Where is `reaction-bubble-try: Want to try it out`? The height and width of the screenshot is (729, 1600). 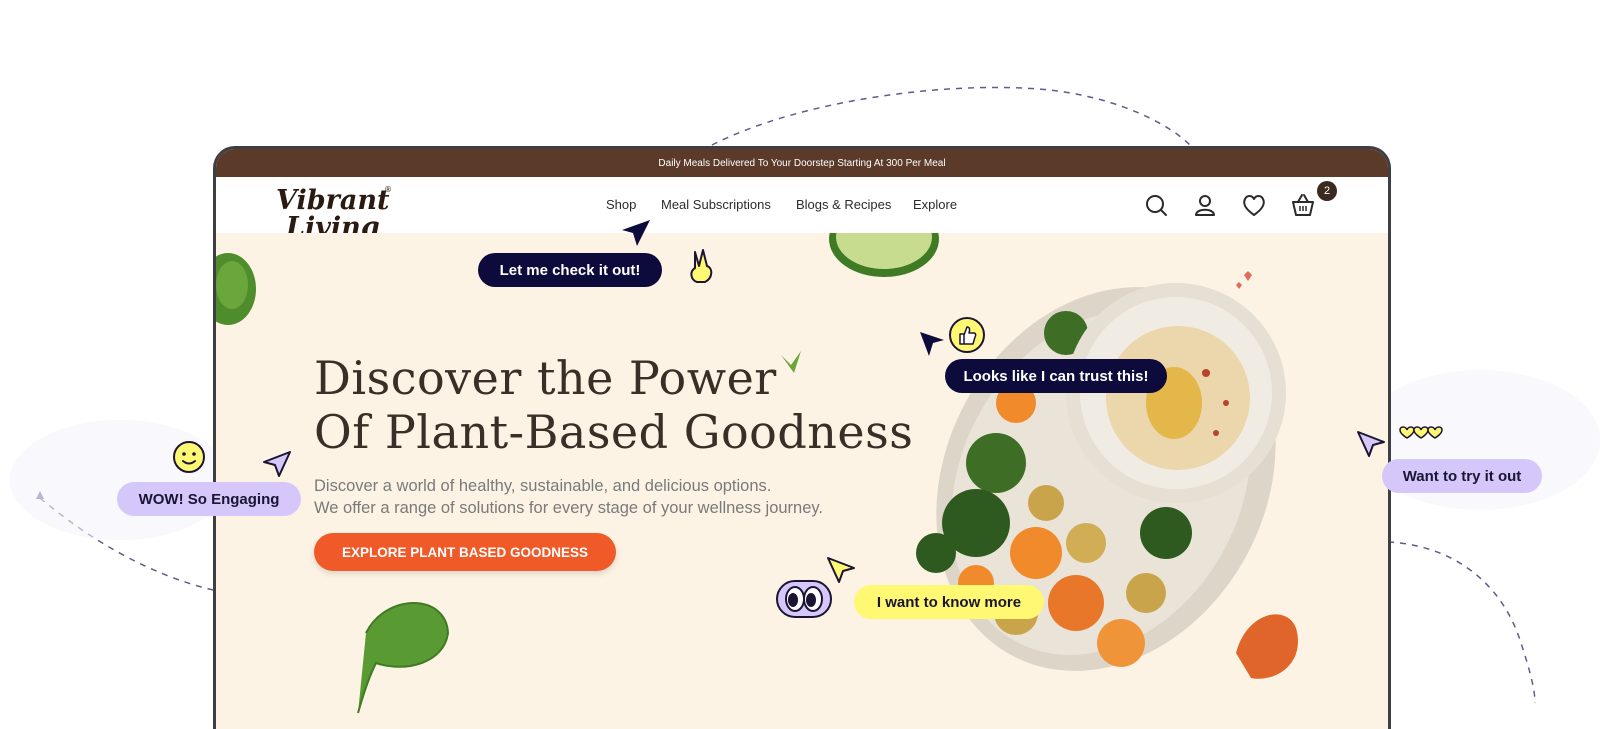 reaction-bubble-try: Want to try it out is located at coordinates (1462, 476).